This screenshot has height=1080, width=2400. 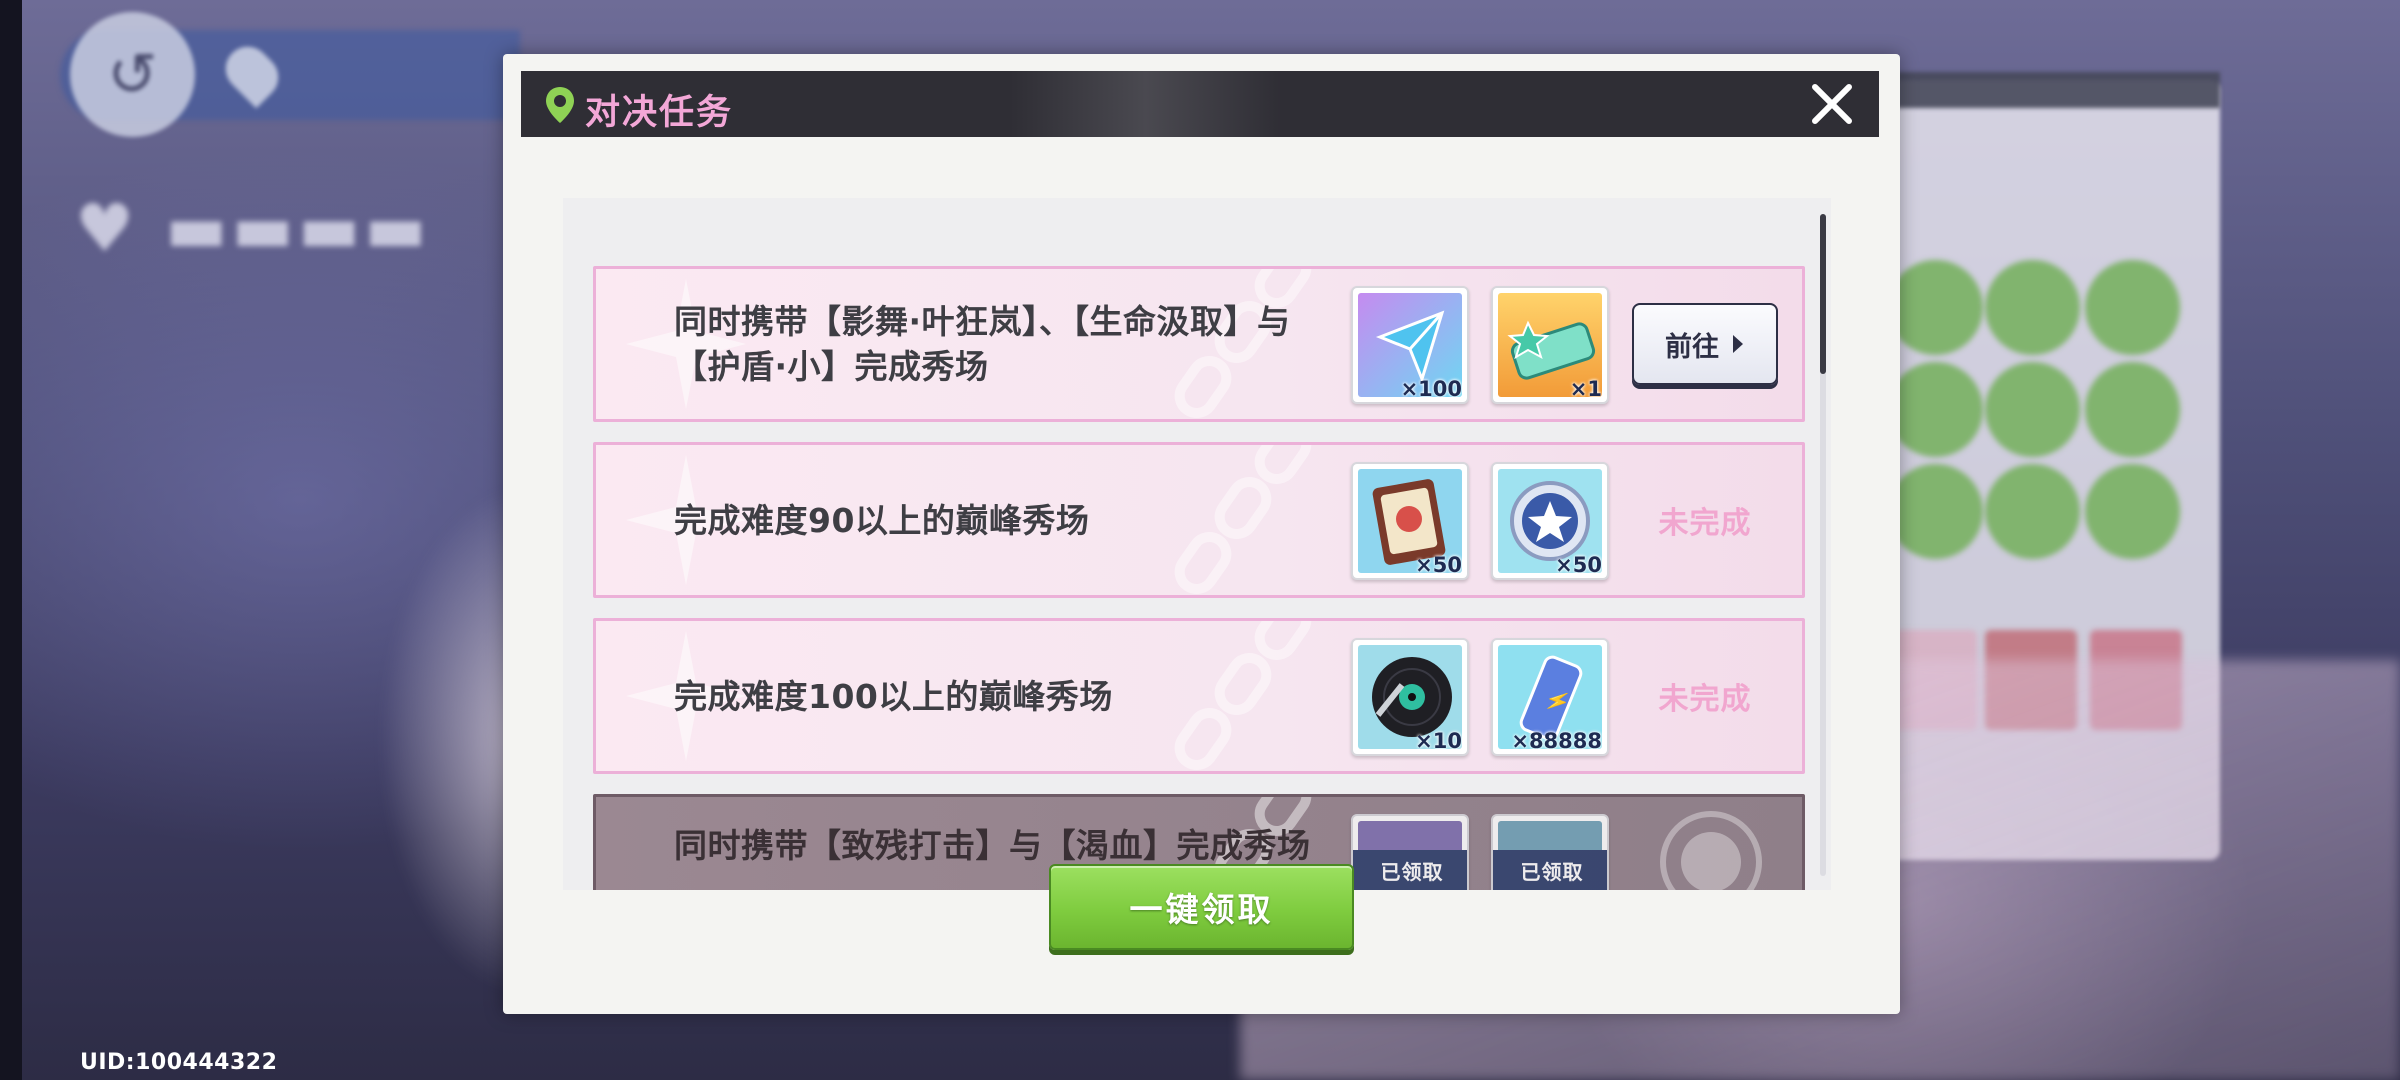 I want to click on go-button-label: 前往, so click(x=1692, y=347).